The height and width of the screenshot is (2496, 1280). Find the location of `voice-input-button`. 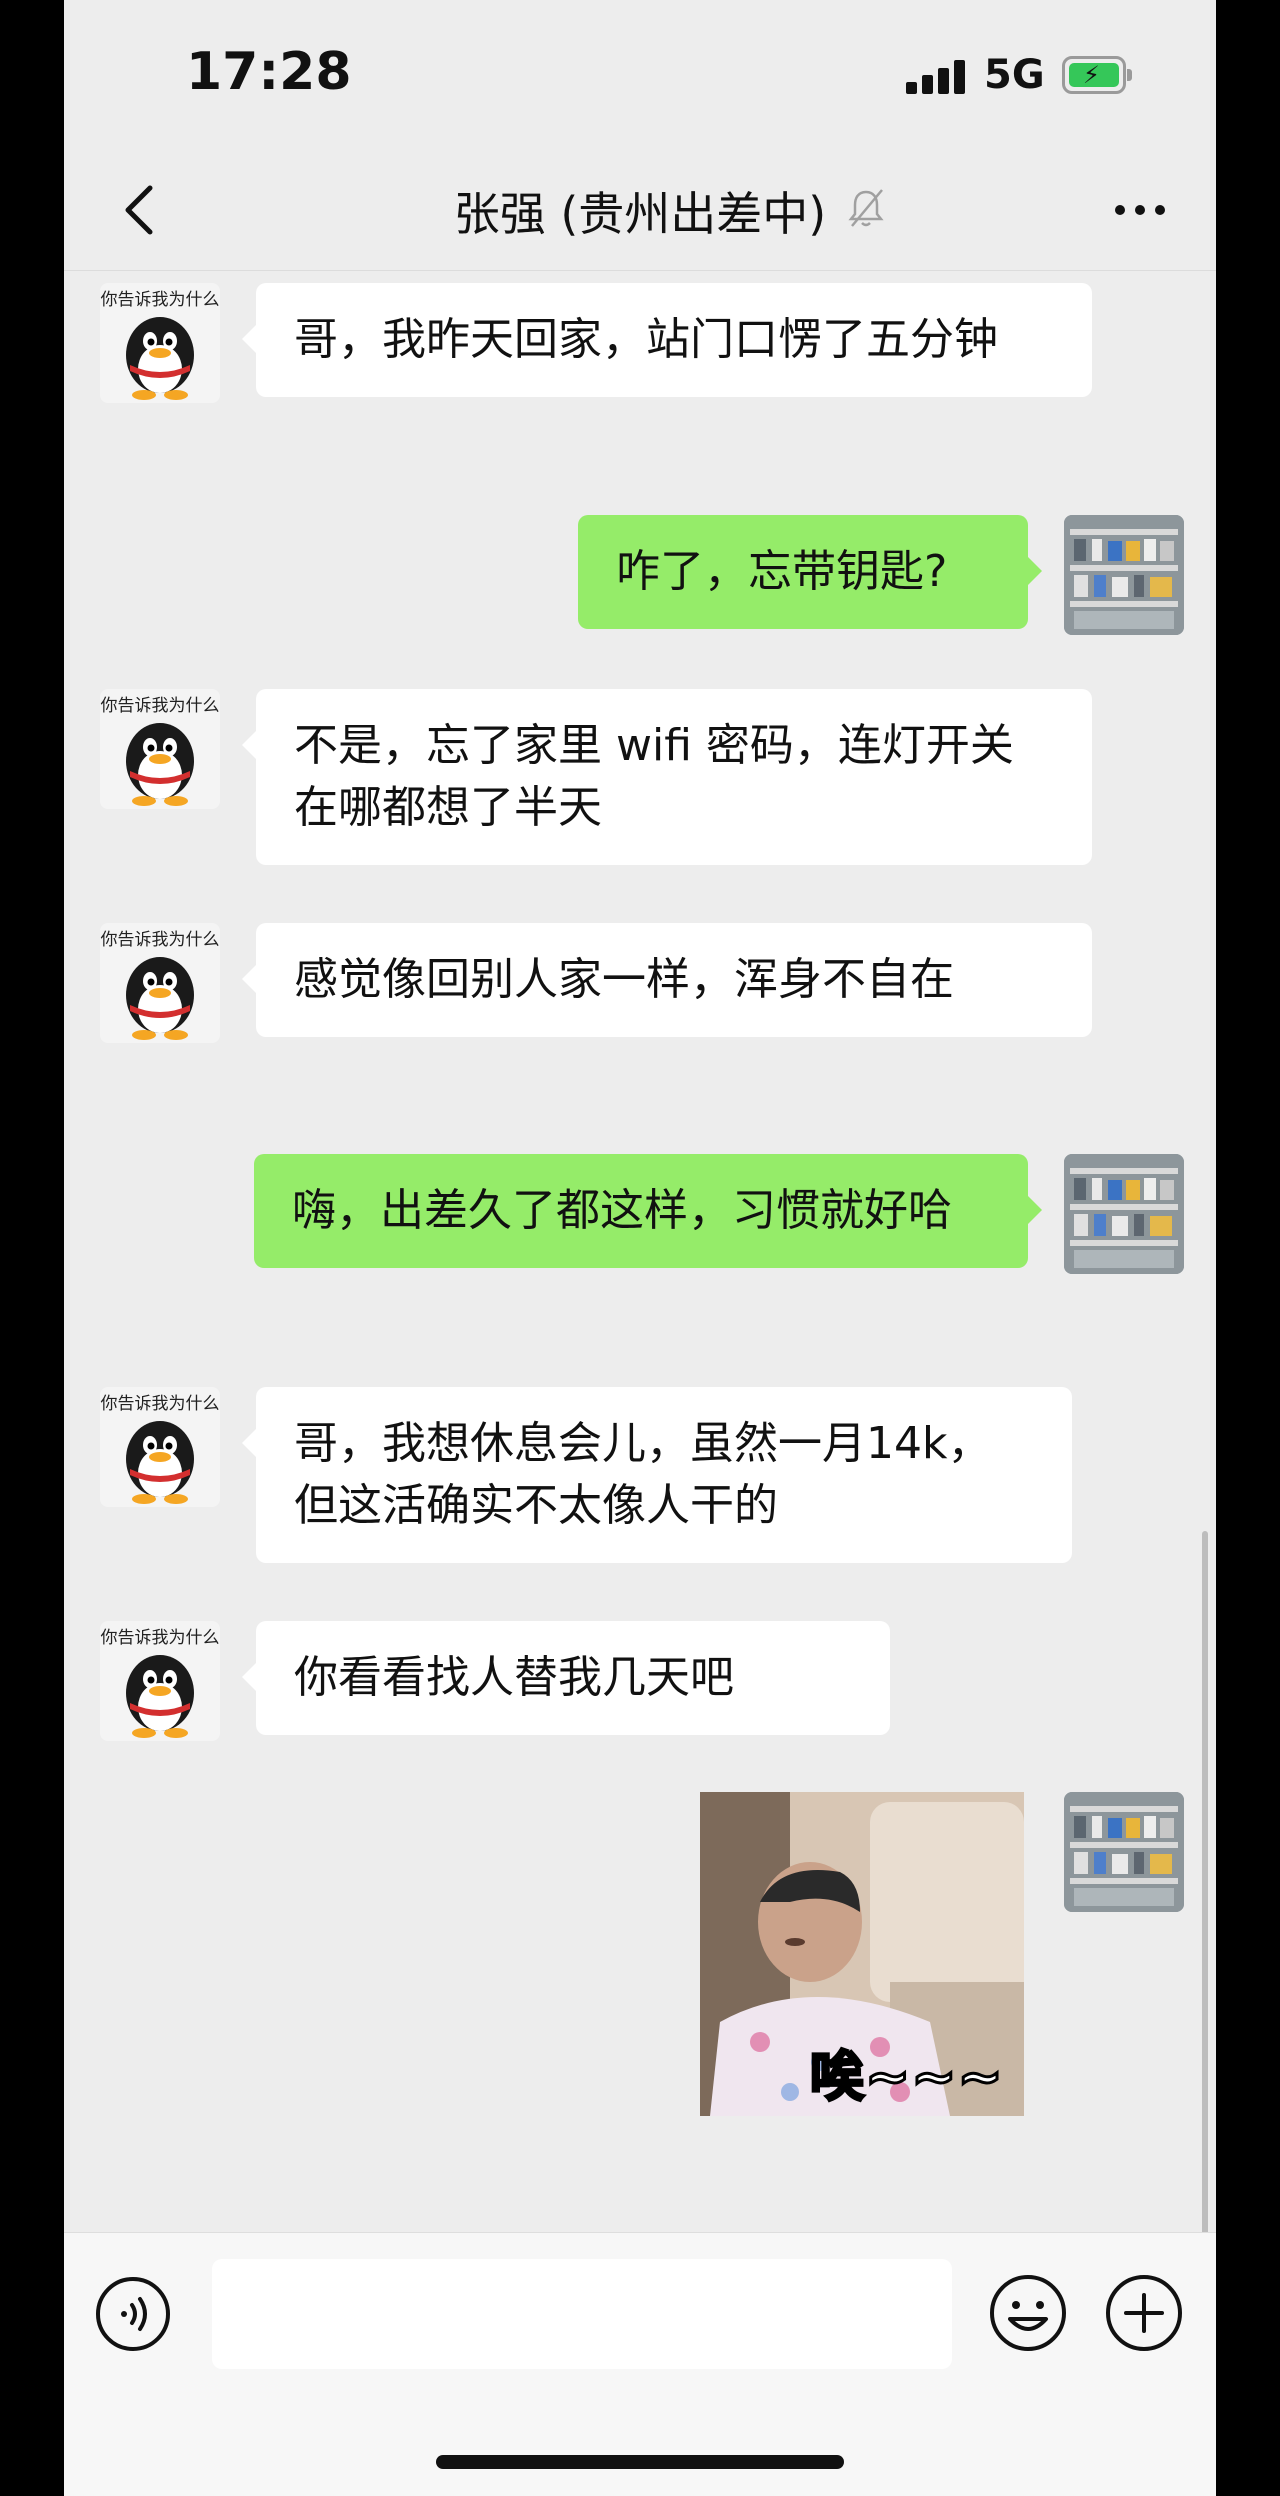

voice-input-button is located at coordinates (133, 2314).